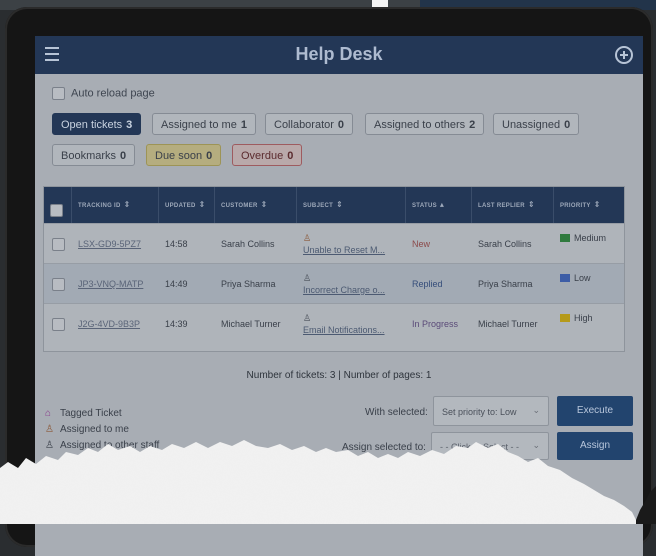 The image size is (656, 556). I want to click on status-badge: Replied, so click(427, 284).